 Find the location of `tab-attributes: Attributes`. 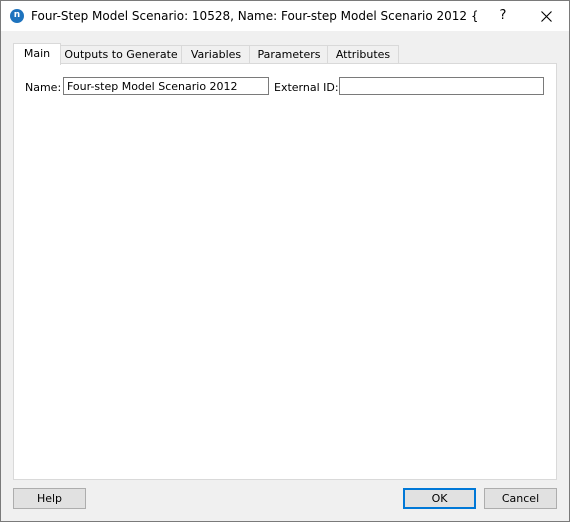

tab-attributes: Attributes is located at coordinates (363, 54).